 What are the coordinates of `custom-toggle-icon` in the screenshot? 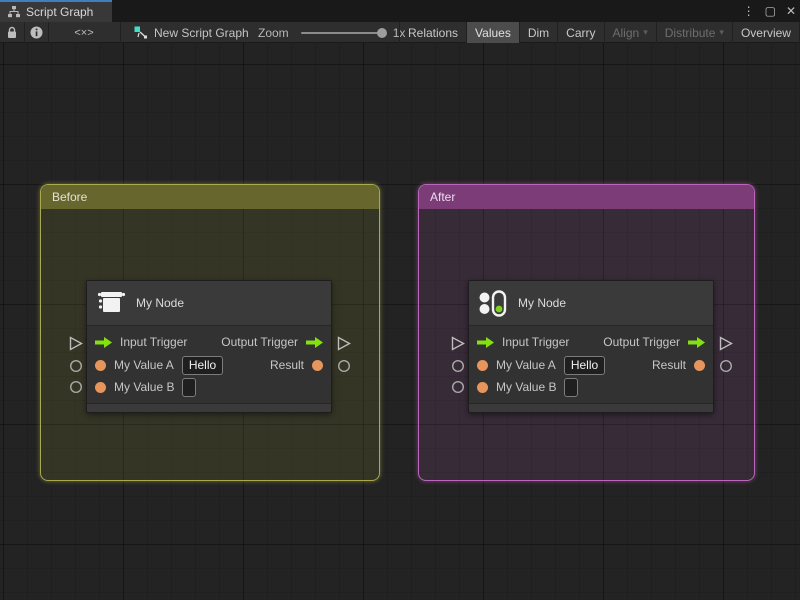 It's located at (493, 303).